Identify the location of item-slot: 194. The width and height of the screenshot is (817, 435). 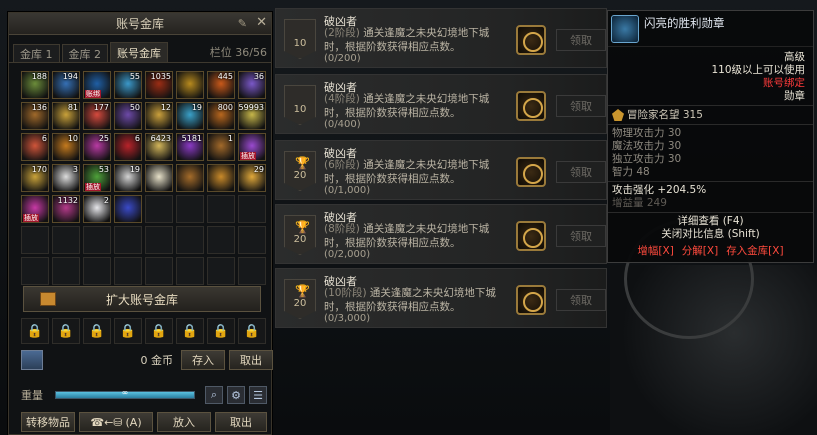
(66, 85).